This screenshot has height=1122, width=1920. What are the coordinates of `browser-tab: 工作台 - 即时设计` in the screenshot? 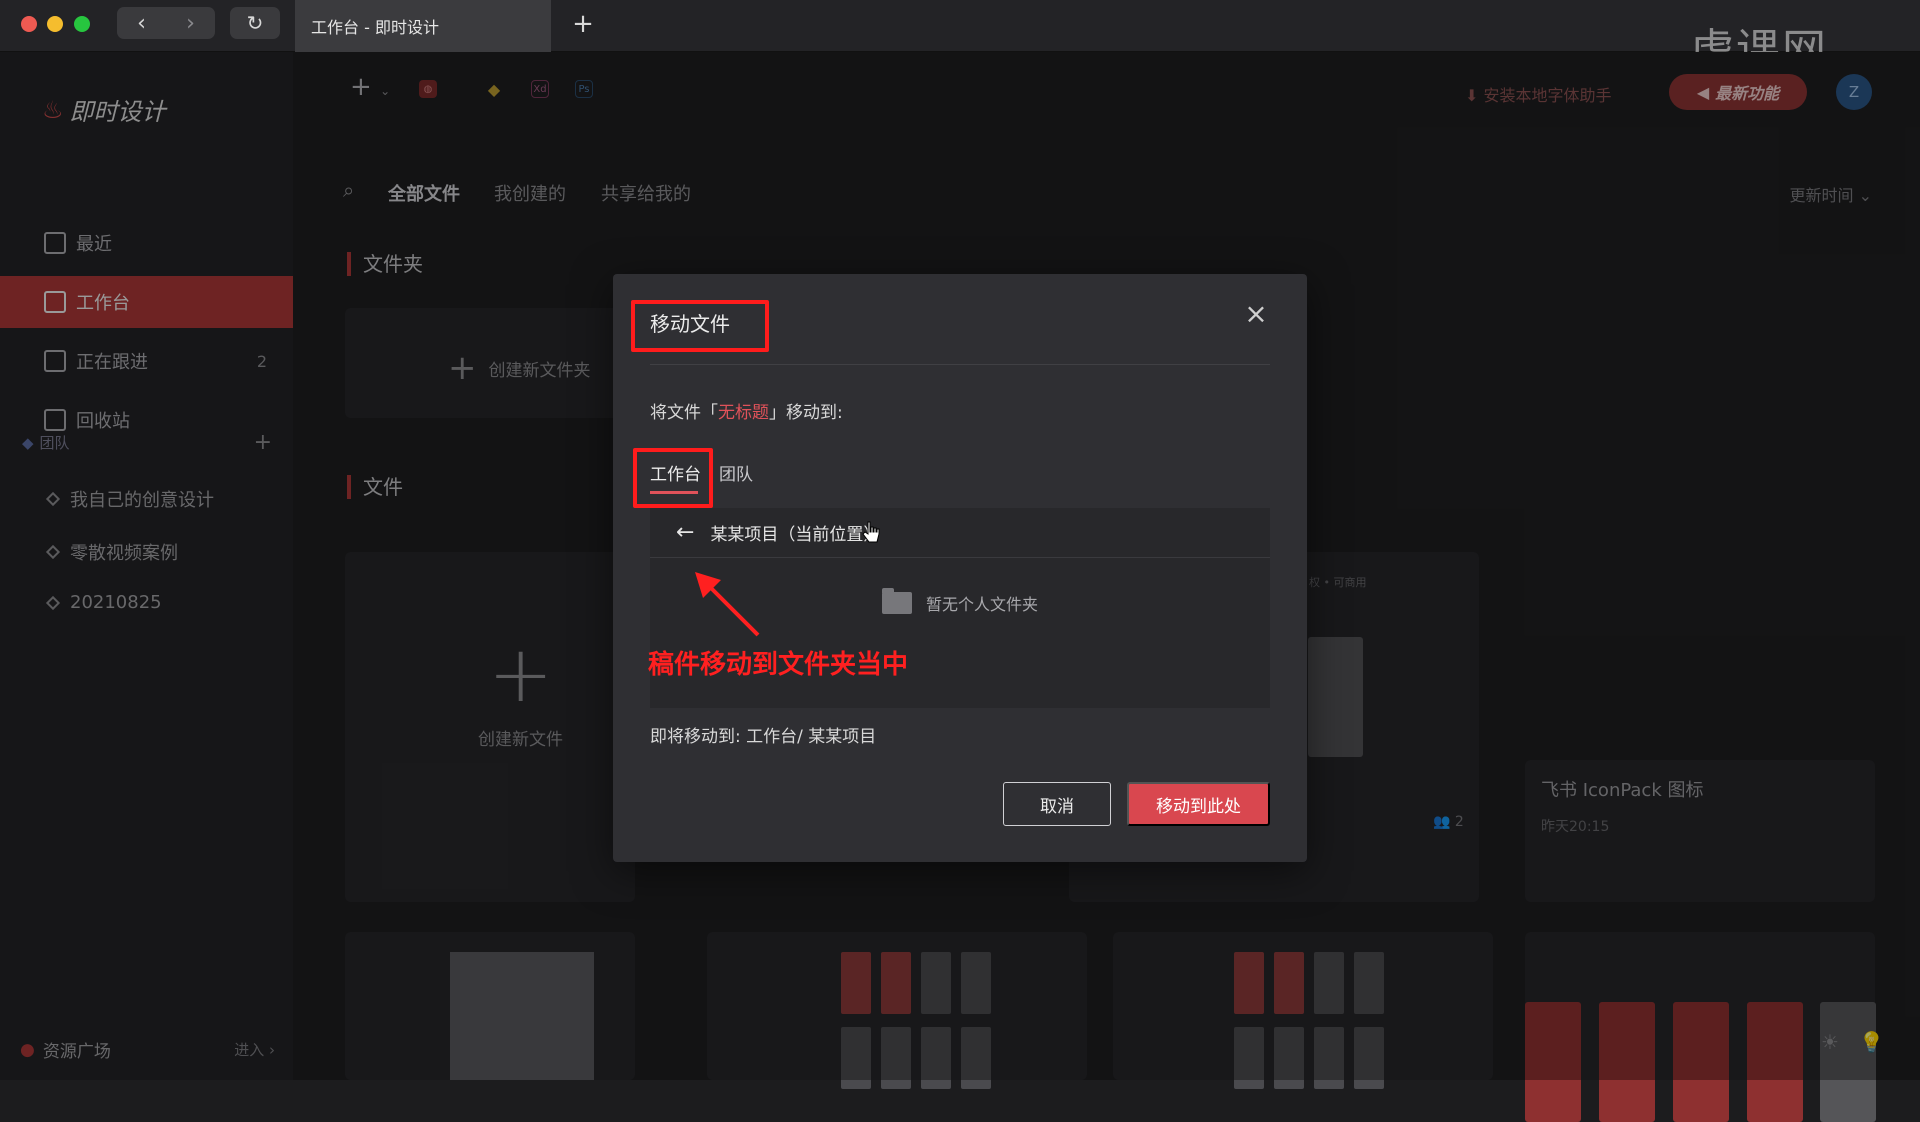 It's located at (423, 26).